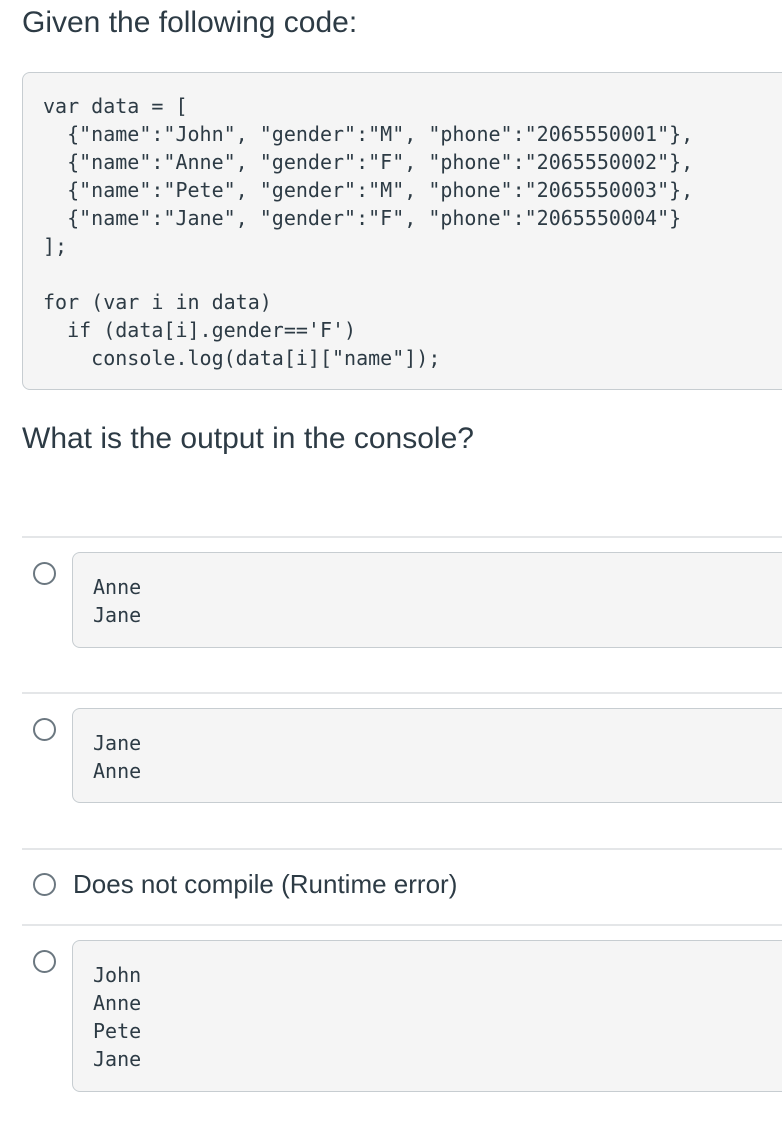  Describe the element at coordinates (248, 438) in the screenshot. I see `question-text: What is the output in the console?` at that location.